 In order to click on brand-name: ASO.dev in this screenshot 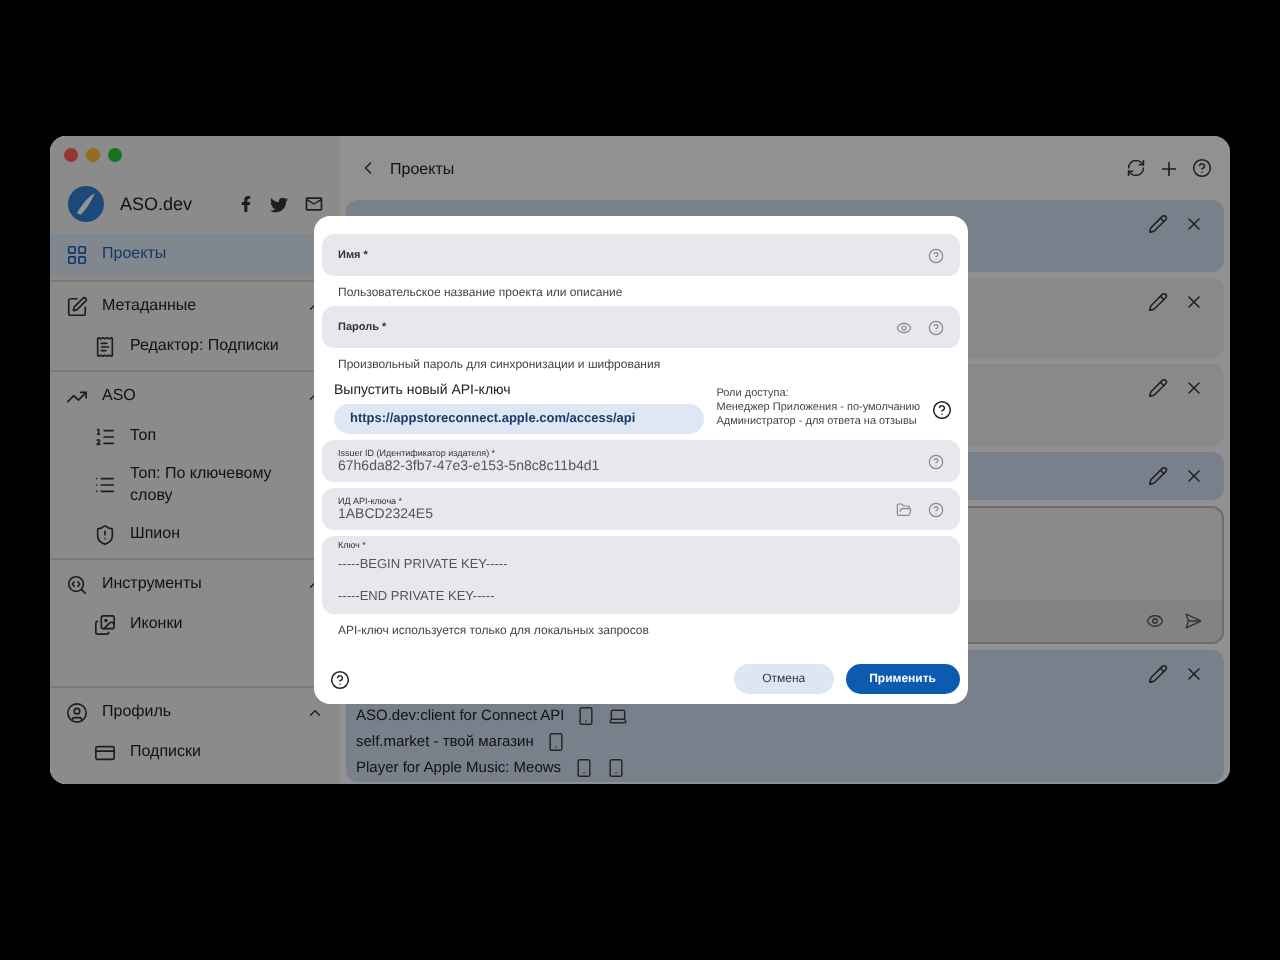, I will do `click(157, 204)`.